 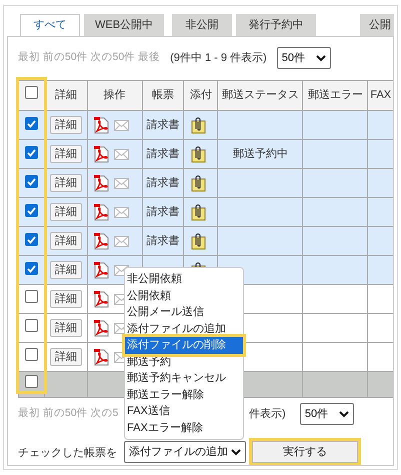 I want to click on dropdown-option: 非公開依頼, so click(x=184, y=279).